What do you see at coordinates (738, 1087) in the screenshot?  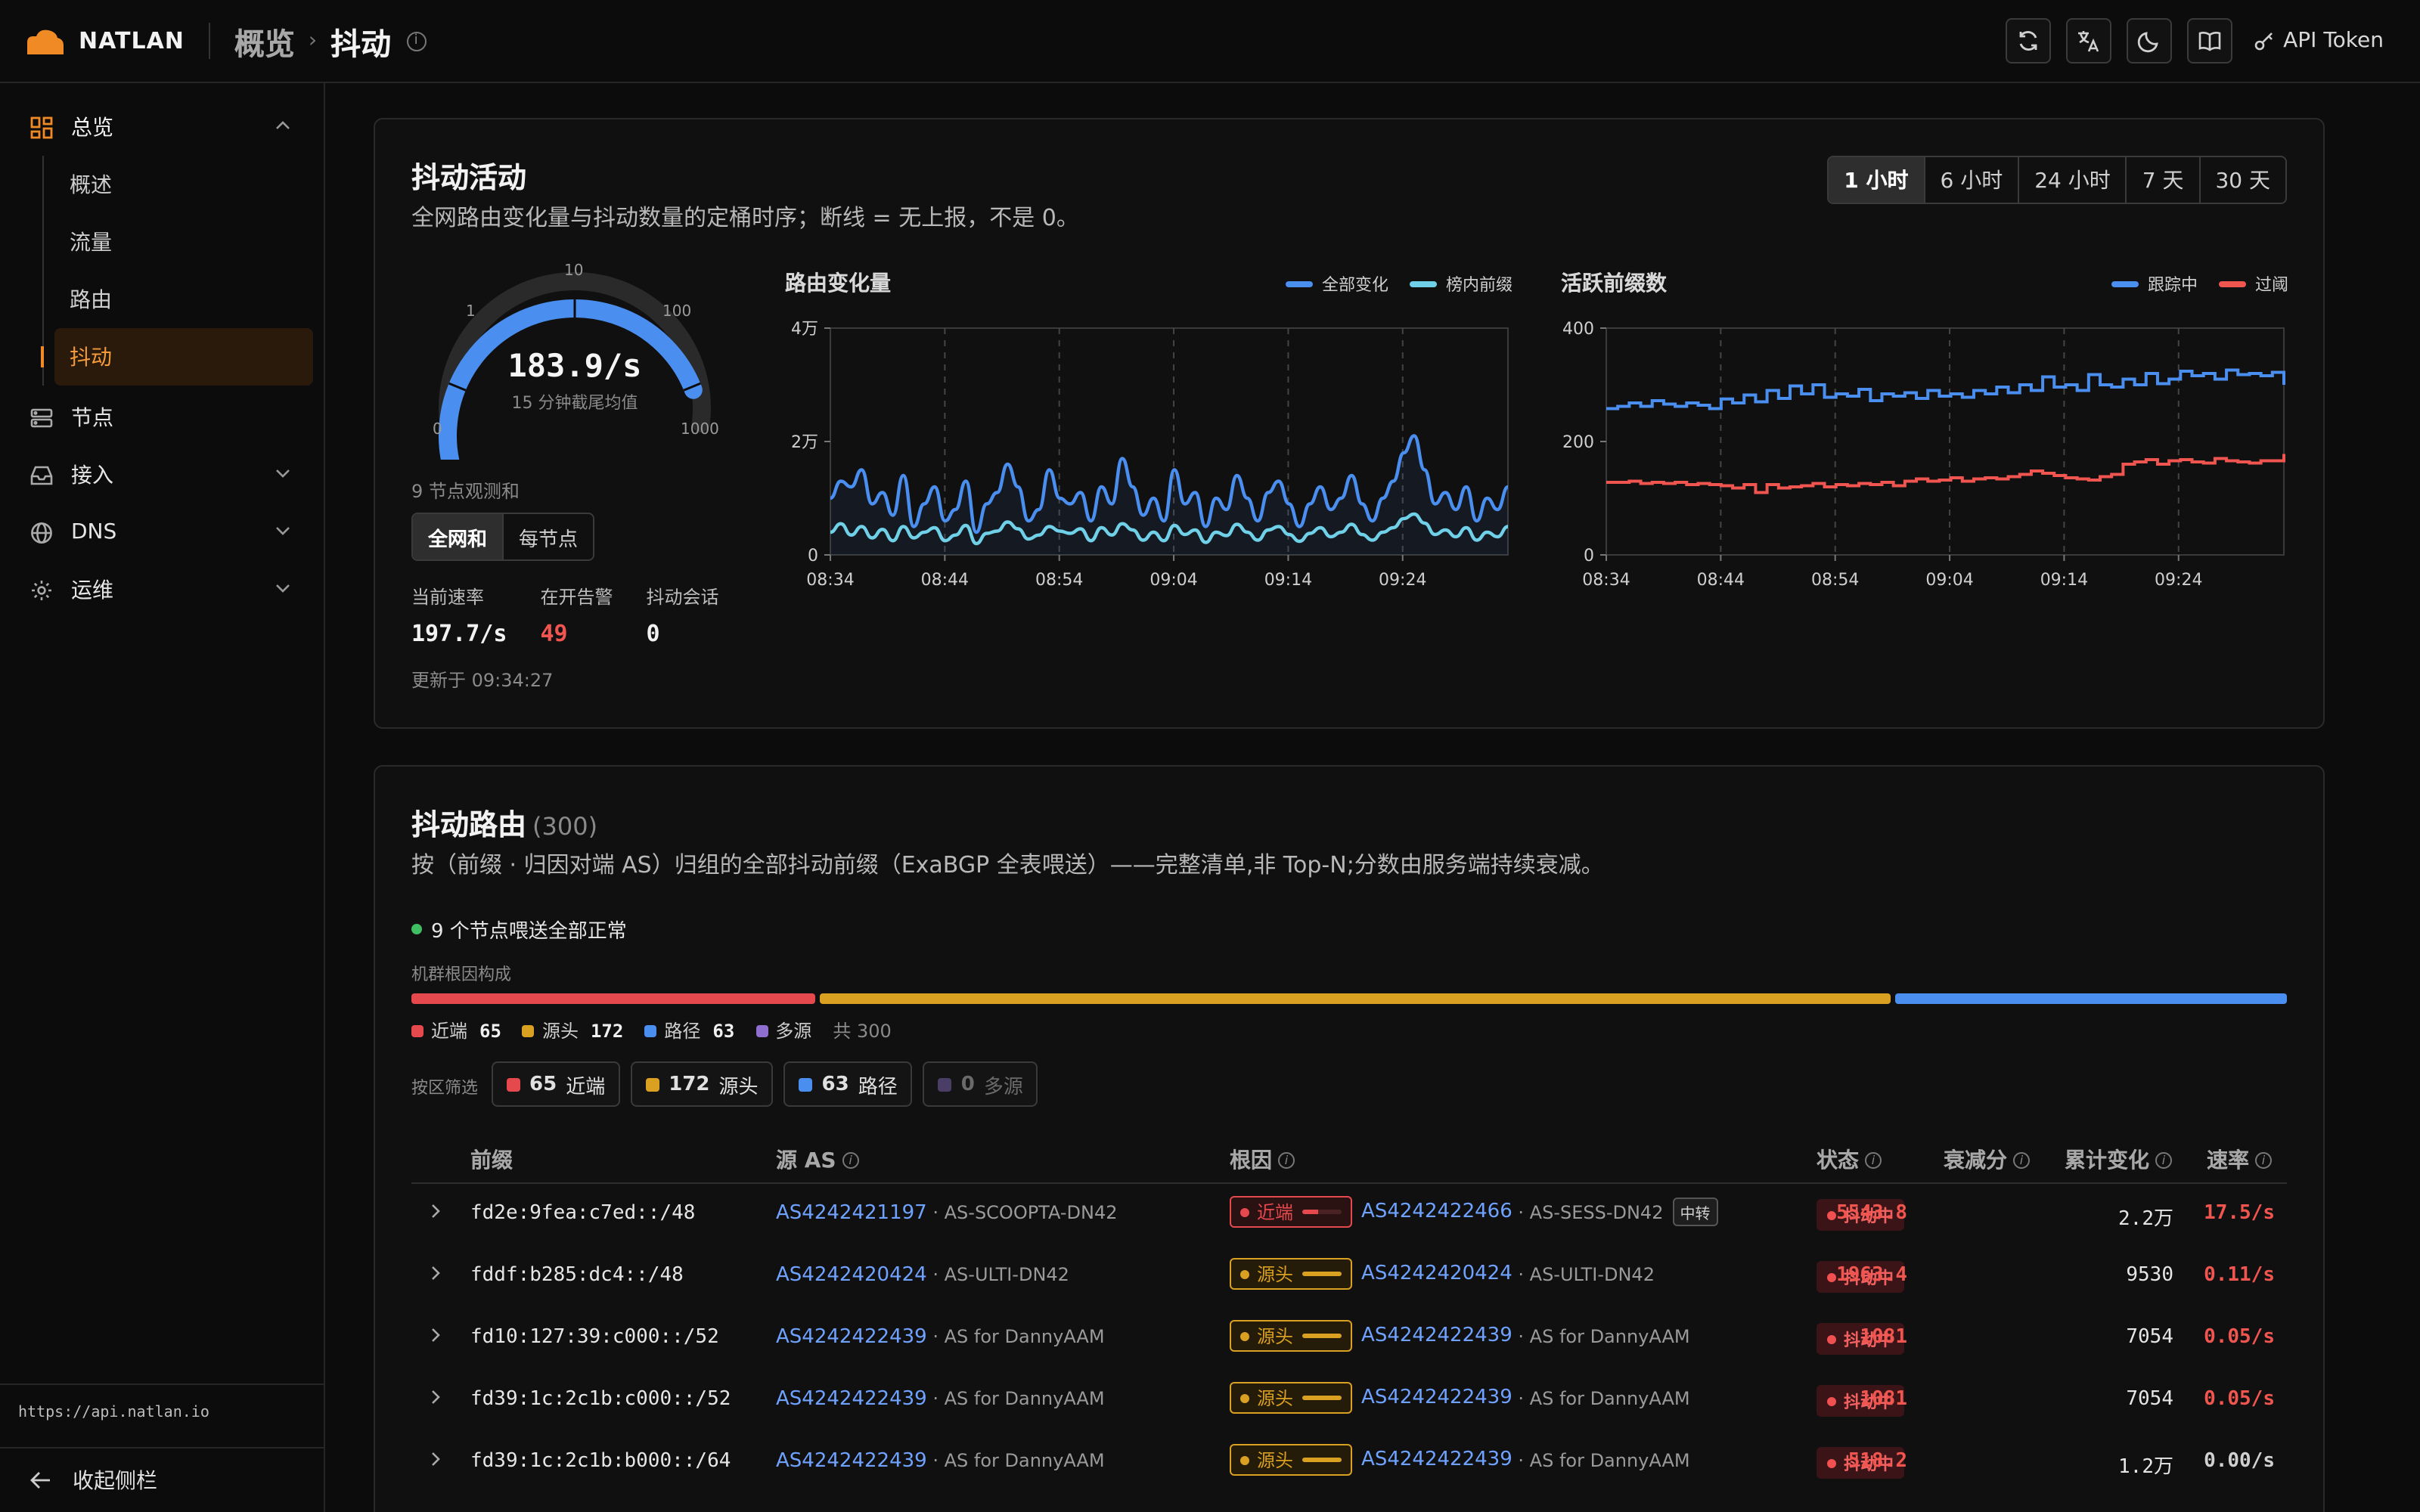 I see `filter-label-text: 源头` at bounding box center [738, 1087].